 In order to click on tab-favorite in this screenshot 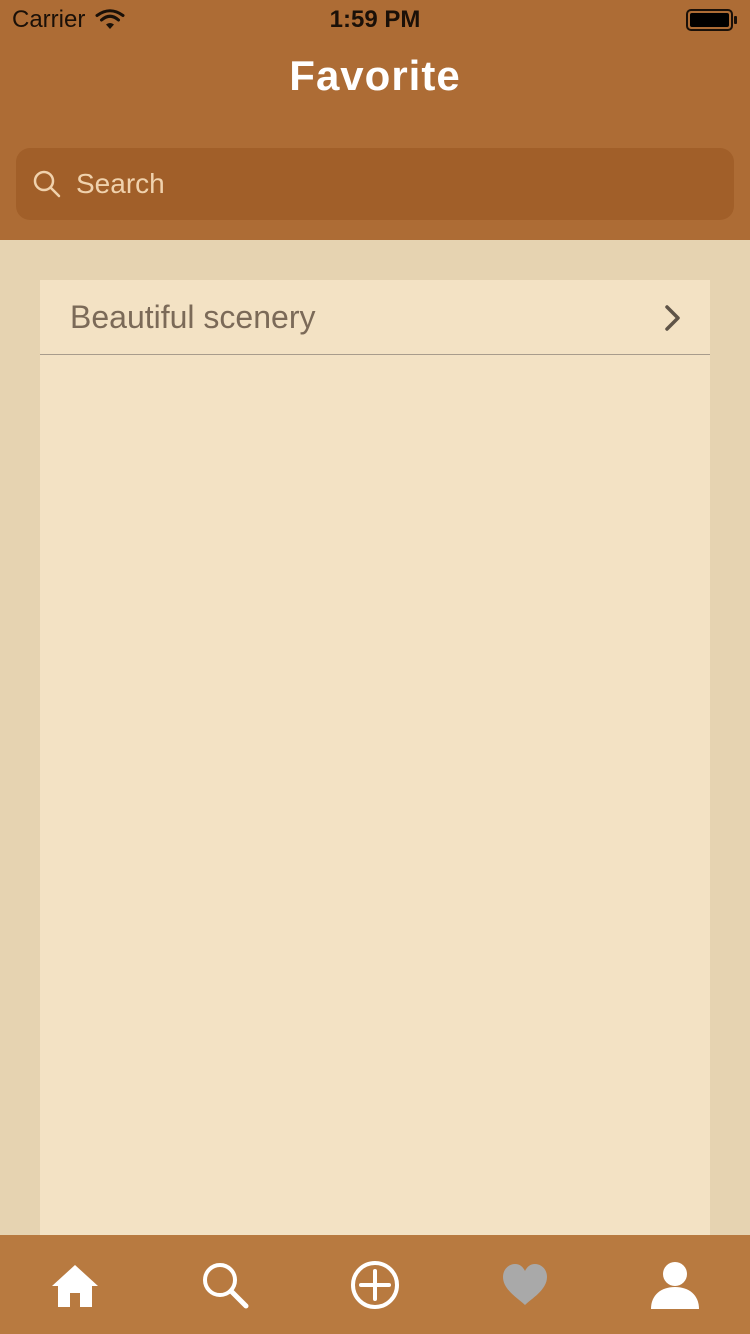, I will do `click(525, 1284)`.